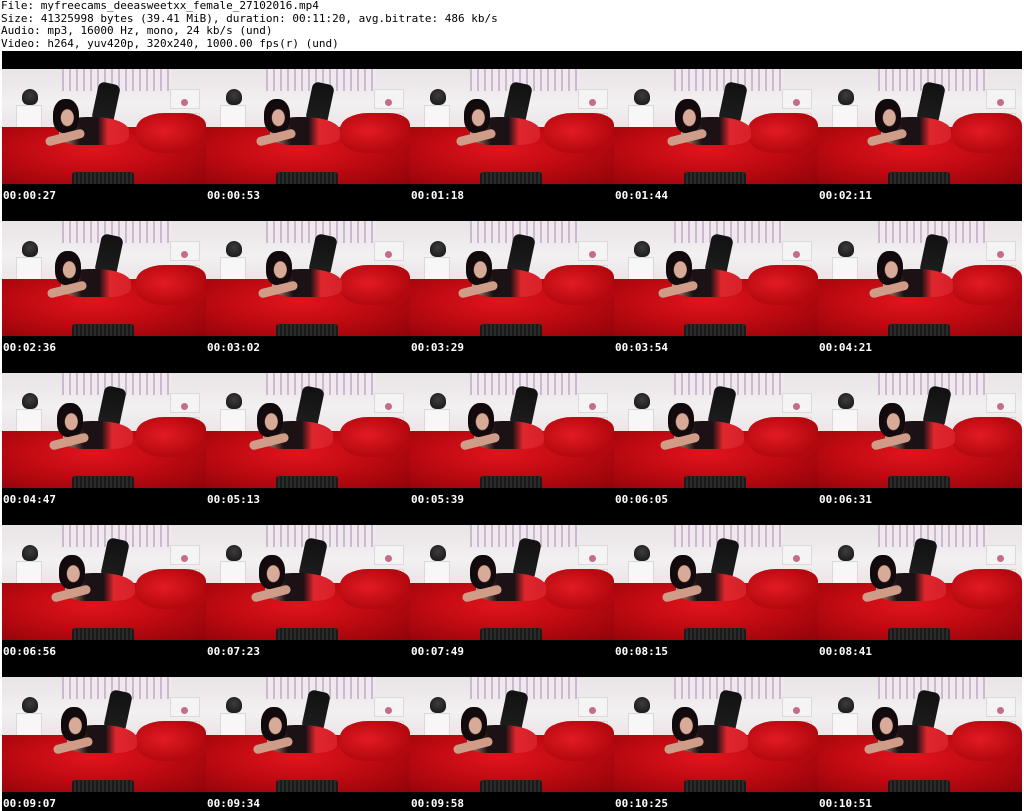 The width and height of the screenshot is (1024, 811). Describe the element at coordinates (233, 499) in the screenshot. I see `thumbnail-timestamp: 00:05:13` at that location.